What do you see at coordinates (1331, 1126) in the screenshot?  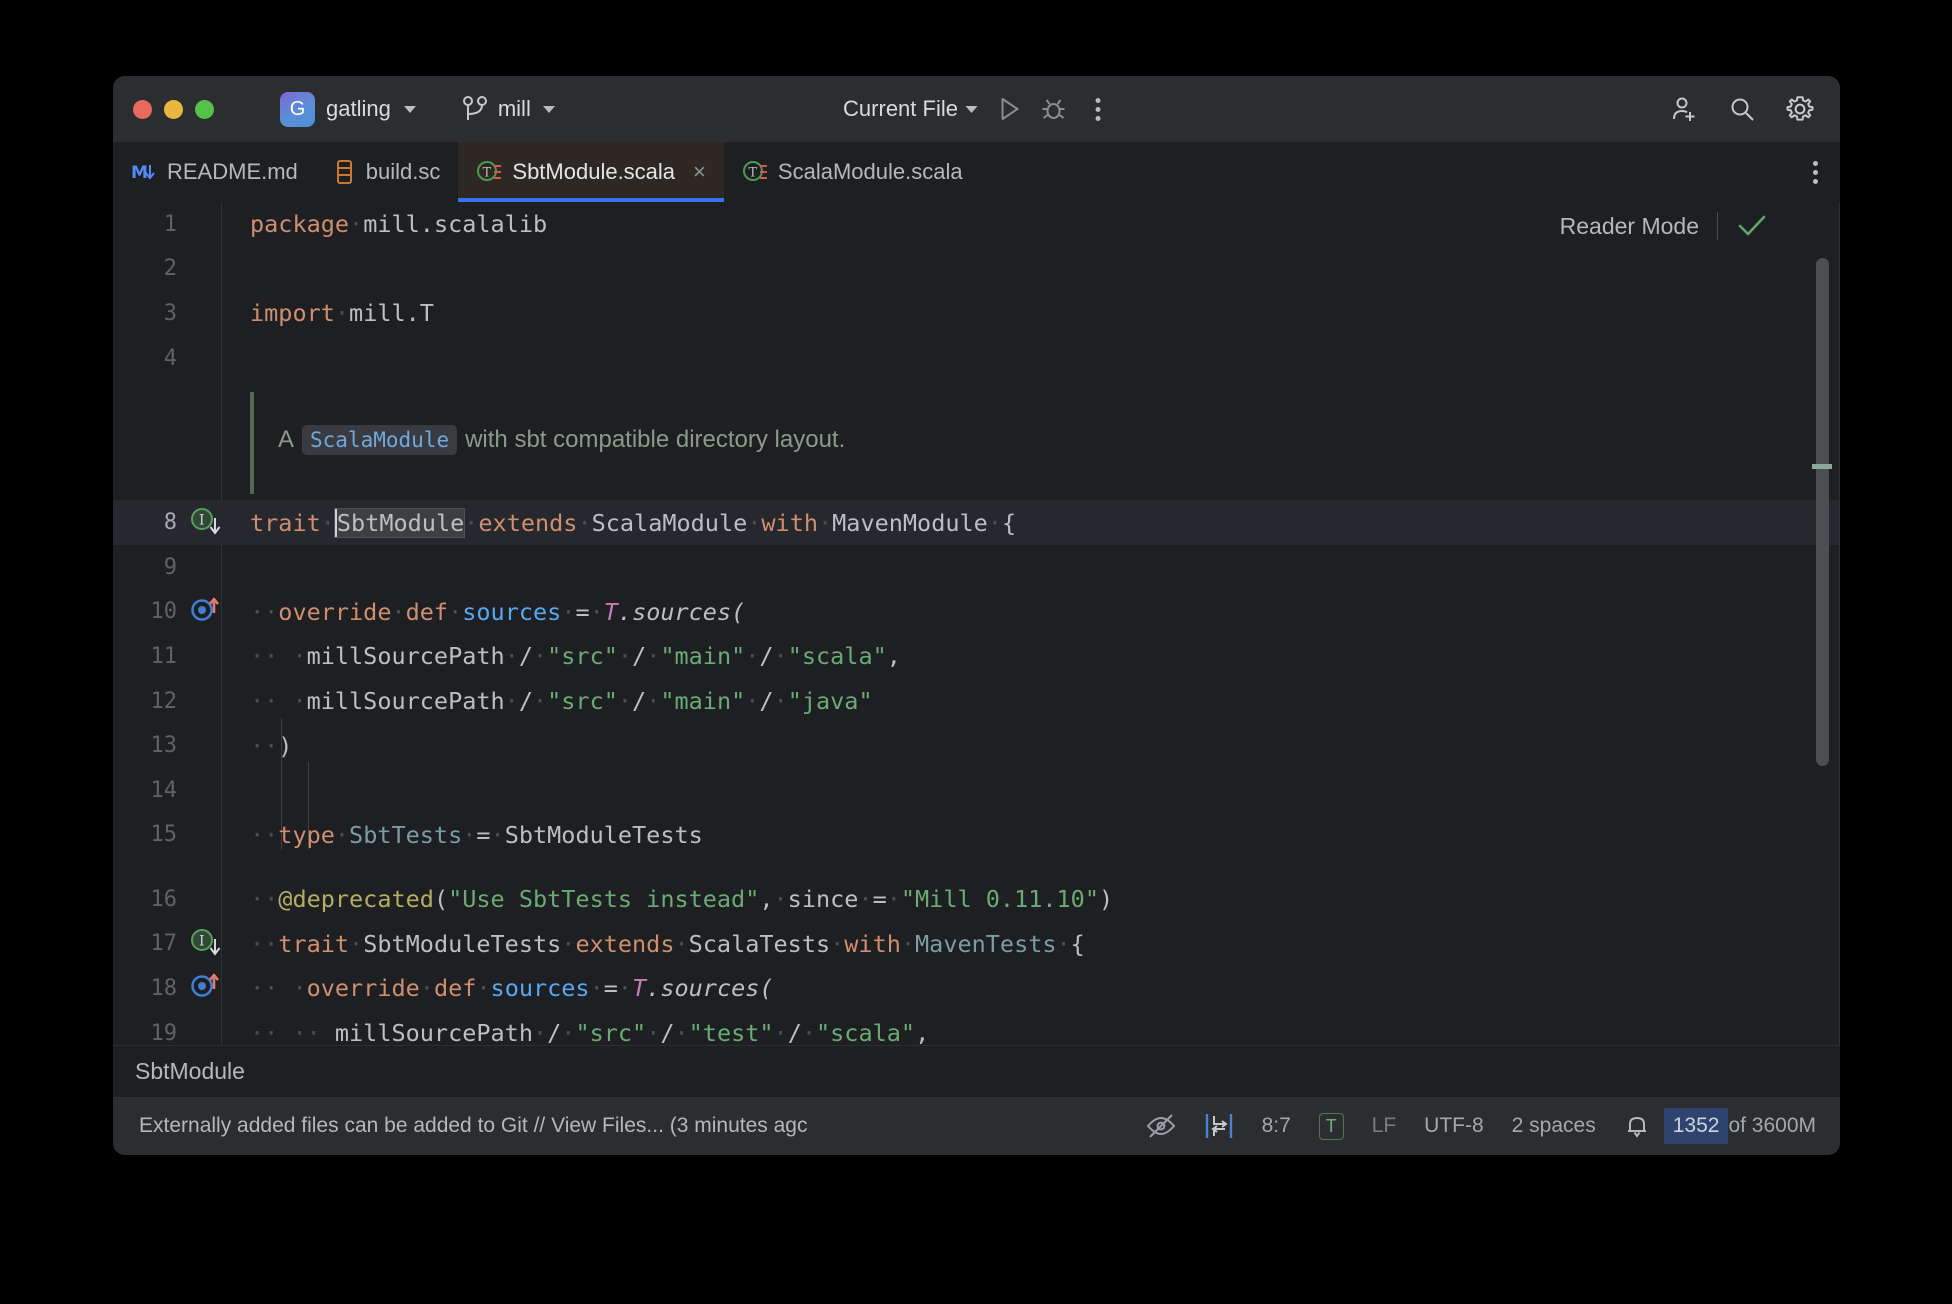 I see `file-type-badge-button: T` at bounding box center [1331, 1126].